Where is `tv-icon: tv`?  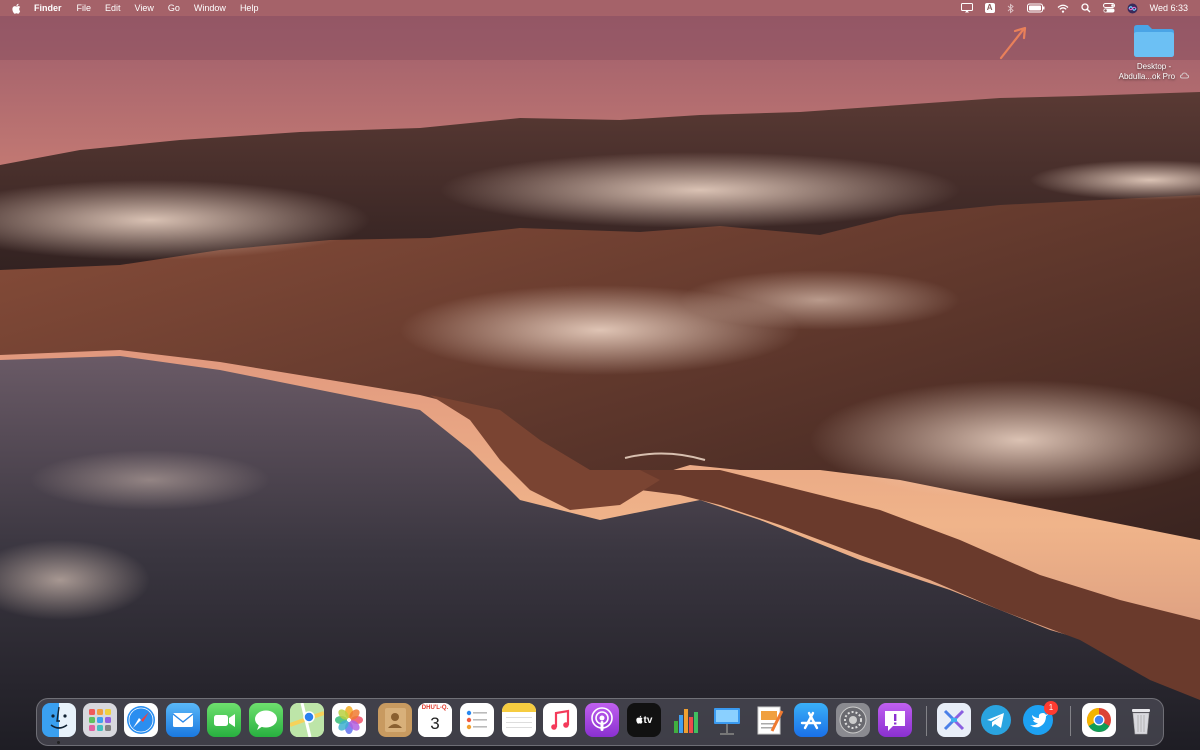 tv-icon: tv is located at coordinates (644, 720).